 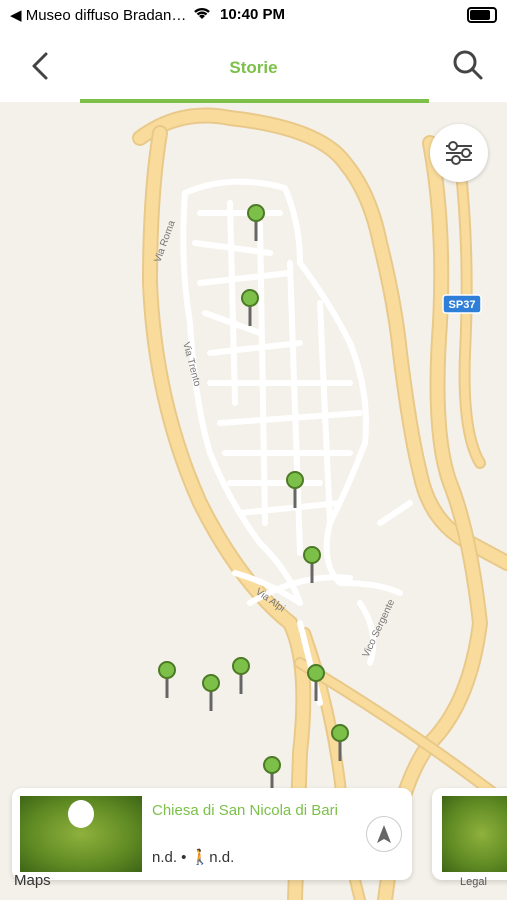 I want to click on legal-link: Legal, so click(x=473, y=882).